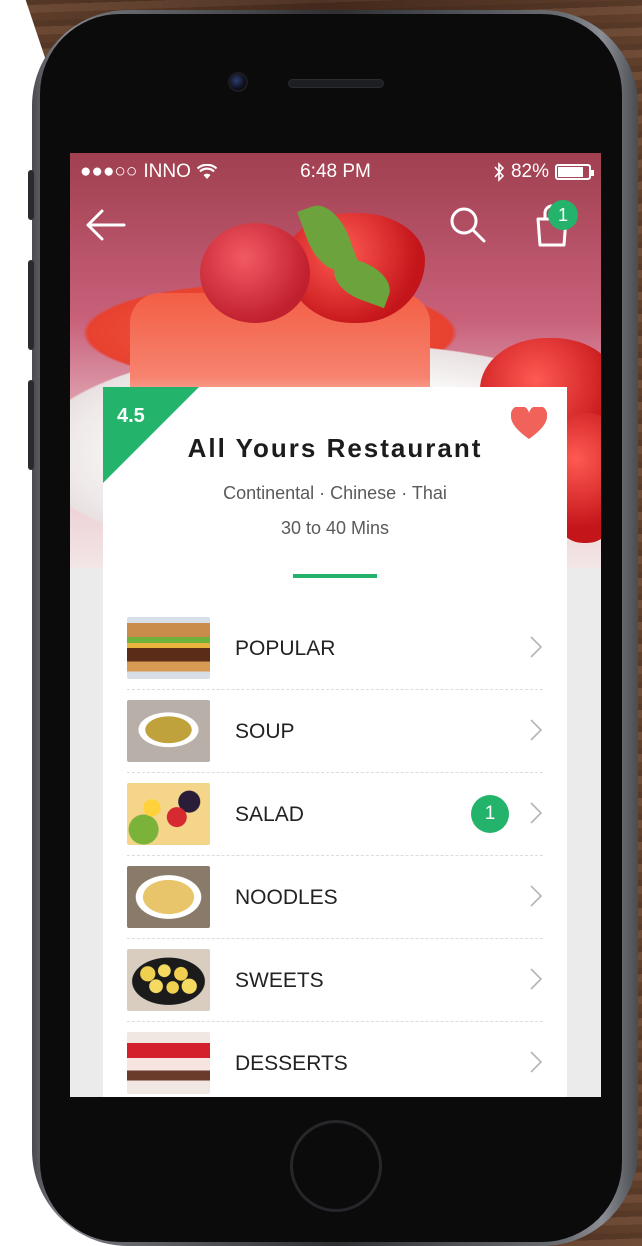 This screenshot has width=642, height=1246. I want to click on menu-item-sweets: SWEETS, so click(335, 980).